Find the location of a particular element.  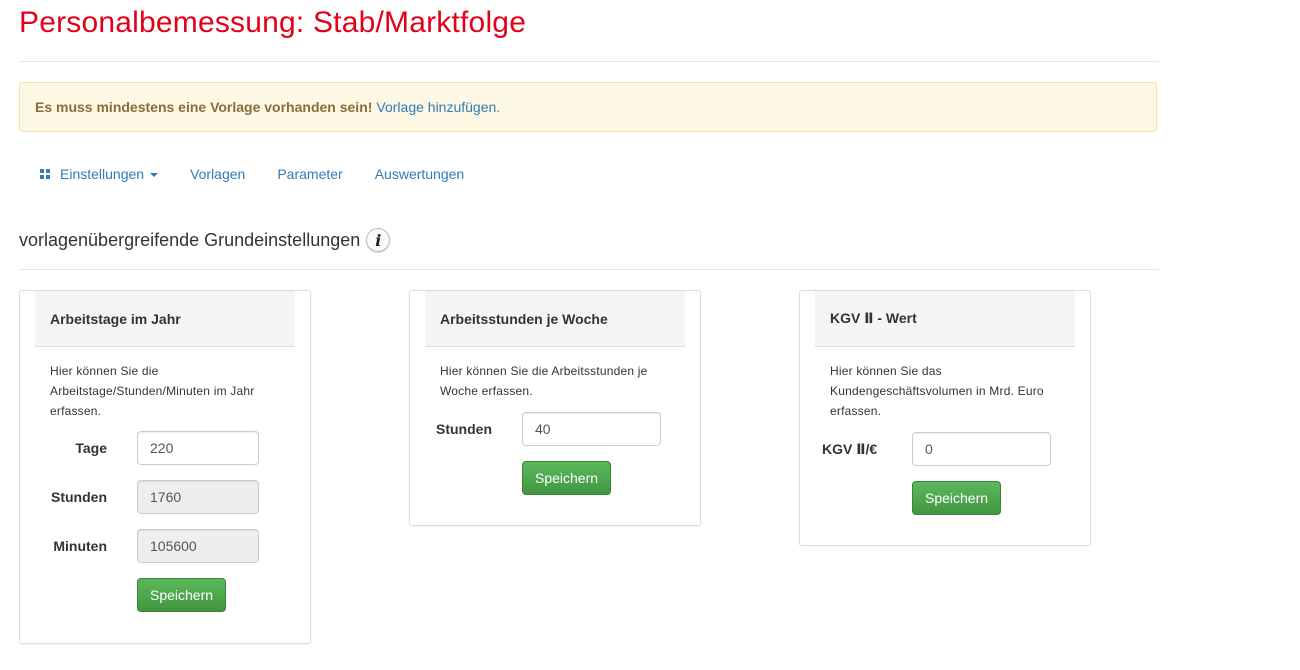

caret-down-icon is located at coordinates (154, 175).